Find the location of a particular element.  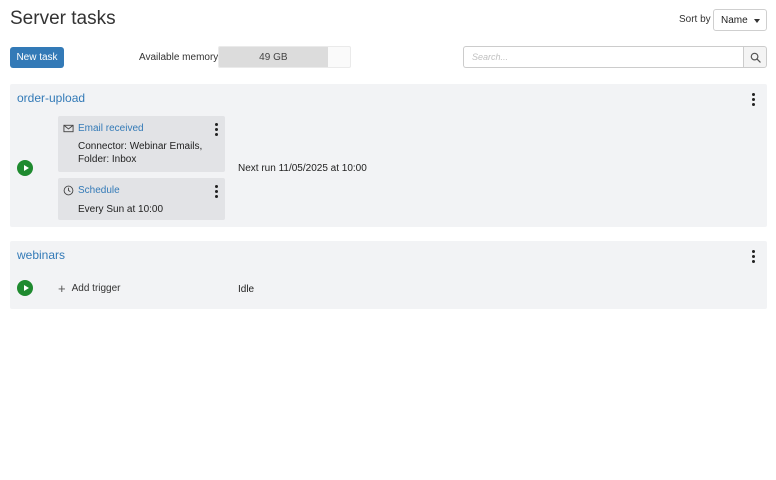

task-status: Next run 11/05/2025 at 10:00 is located at coordinates (302, 168).